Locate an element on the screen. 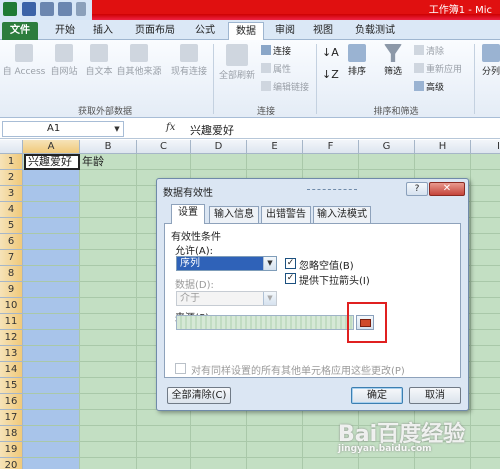 The width and height of the screenshot is (500, 469). tab-load-test: 负载测试 is located at coordinates (375, 31).